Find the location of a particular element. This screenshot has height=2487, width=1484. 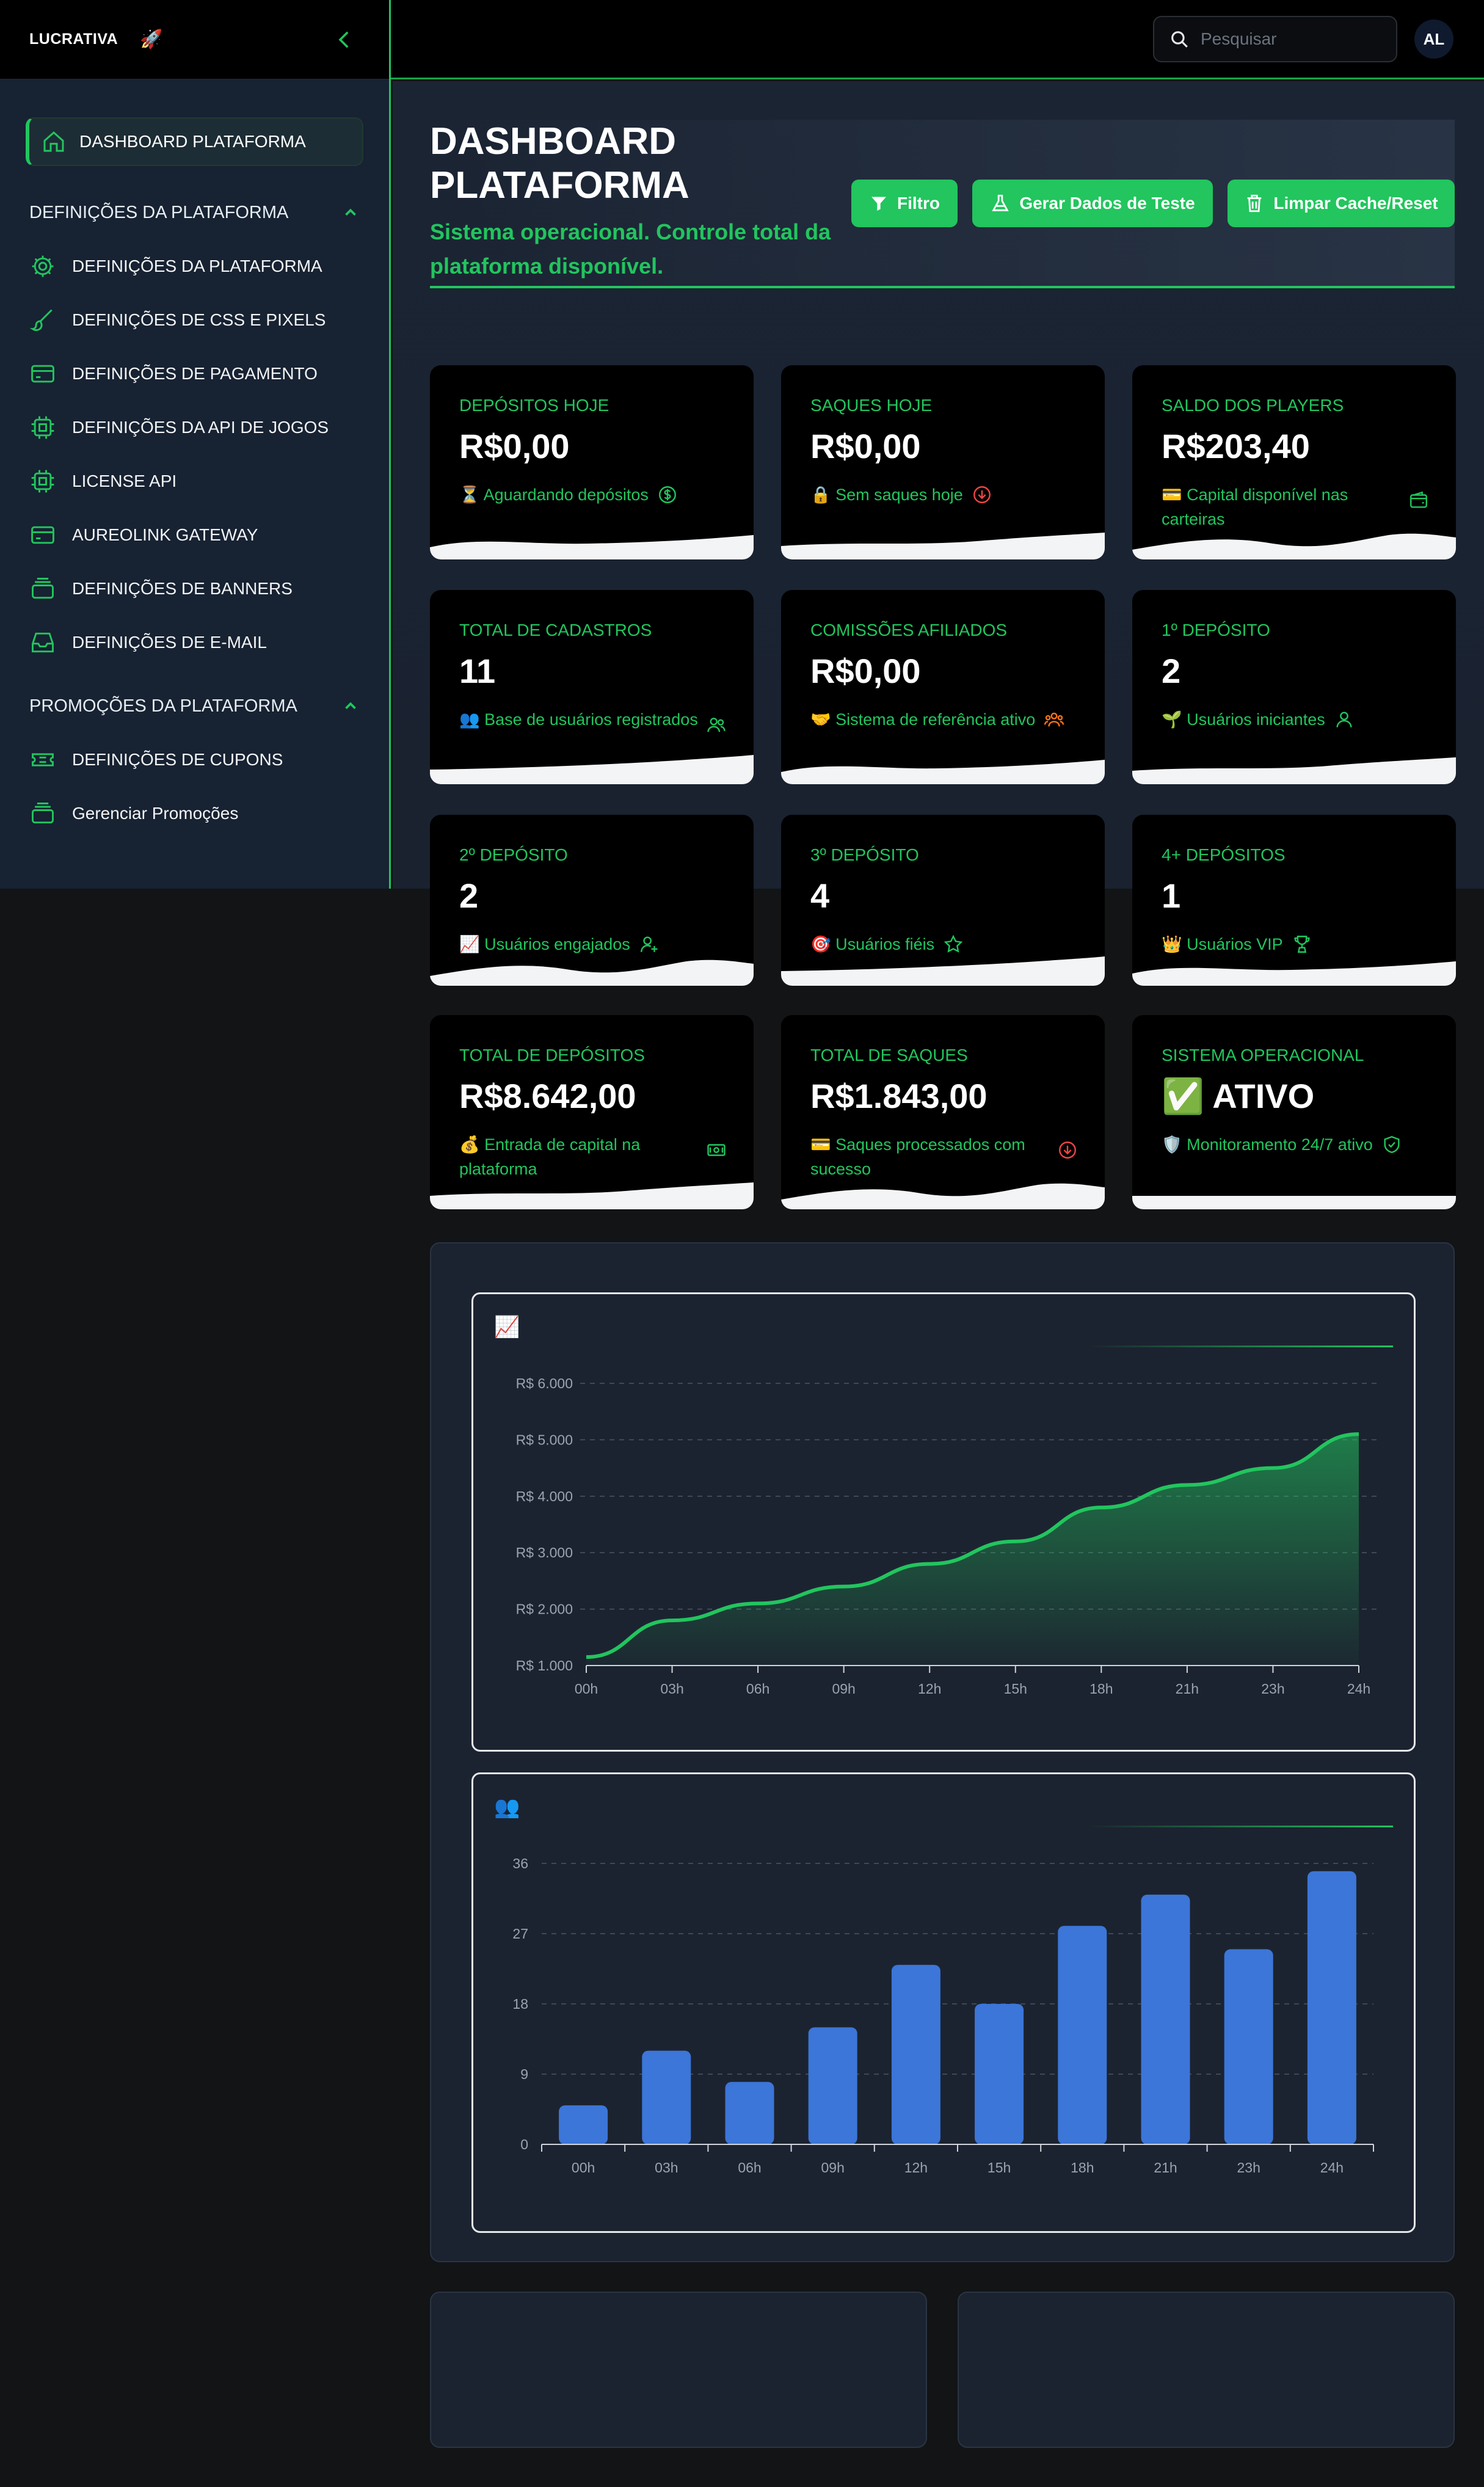

chevron-left-icon is located at coordinates (345, 40).